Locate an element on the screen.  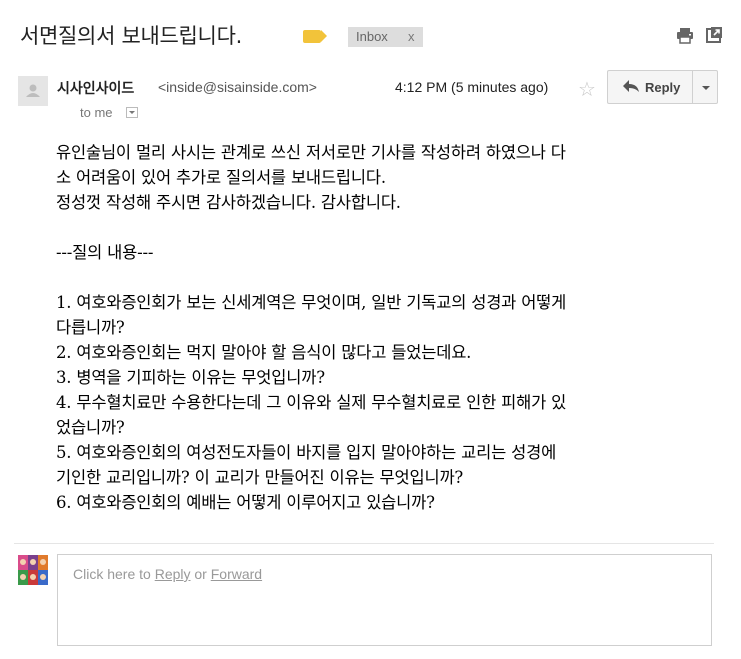
reply-arrow-icon is located at coordinates (631, 86).